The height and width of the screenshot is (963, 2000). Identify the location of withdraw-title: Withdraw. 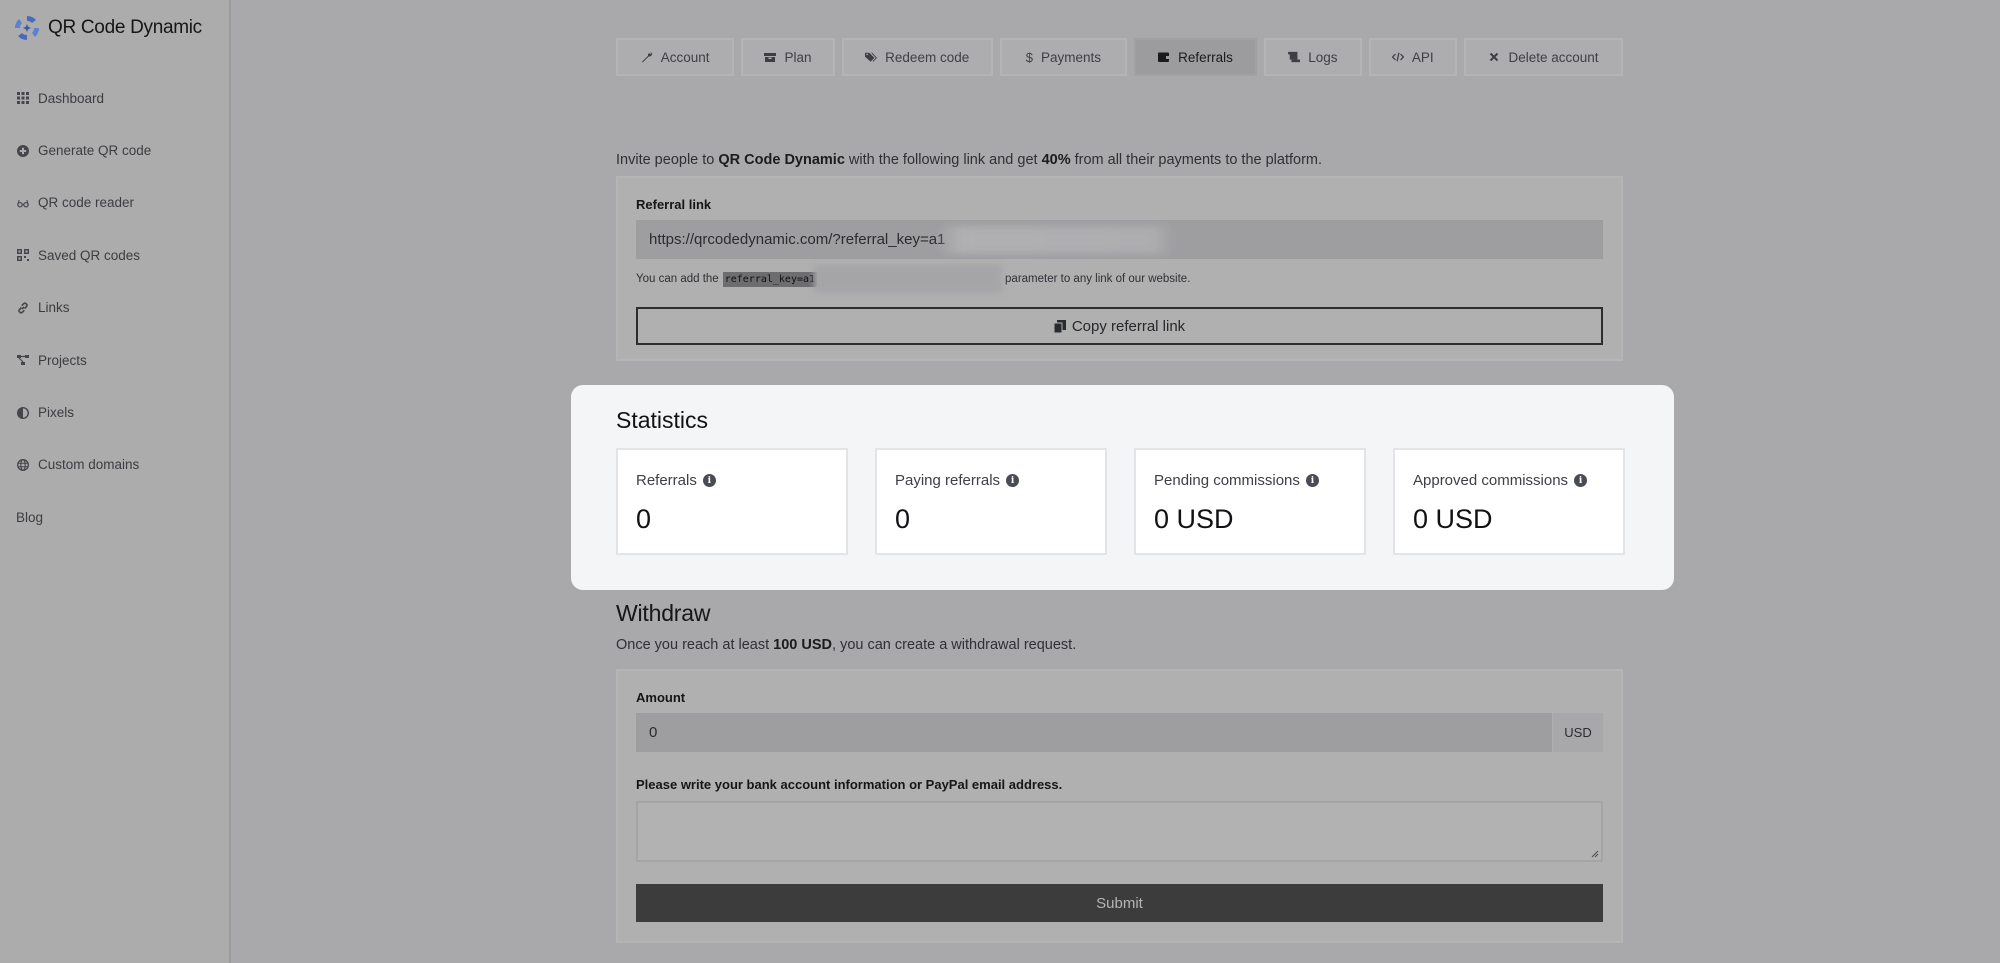
(663, 613).